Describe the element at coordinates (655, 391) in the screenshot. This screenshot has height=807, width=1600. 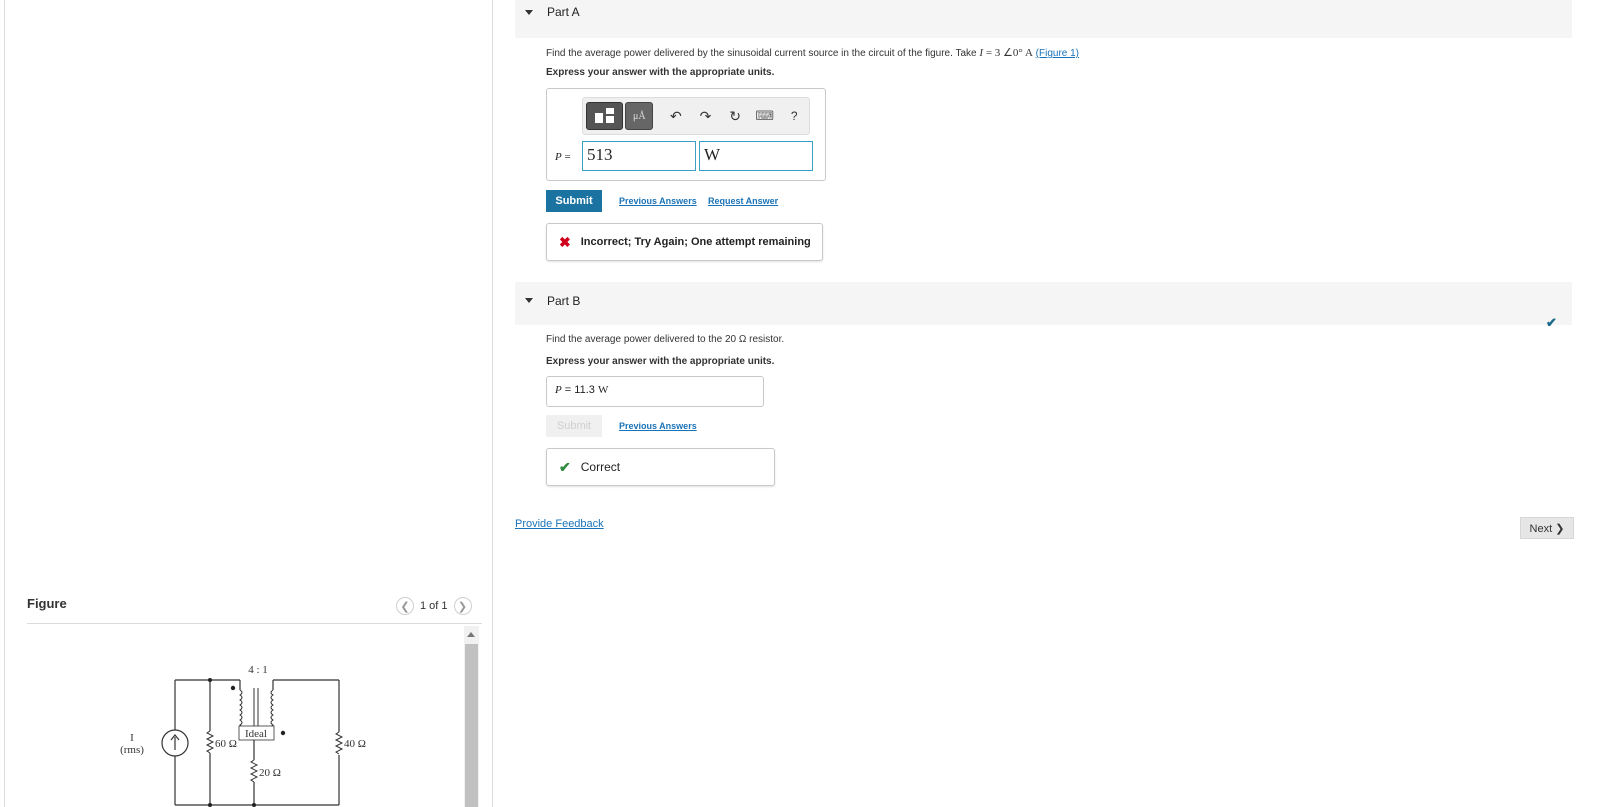
I see `part-b-answer-box: P = 11.3 W` at that location.